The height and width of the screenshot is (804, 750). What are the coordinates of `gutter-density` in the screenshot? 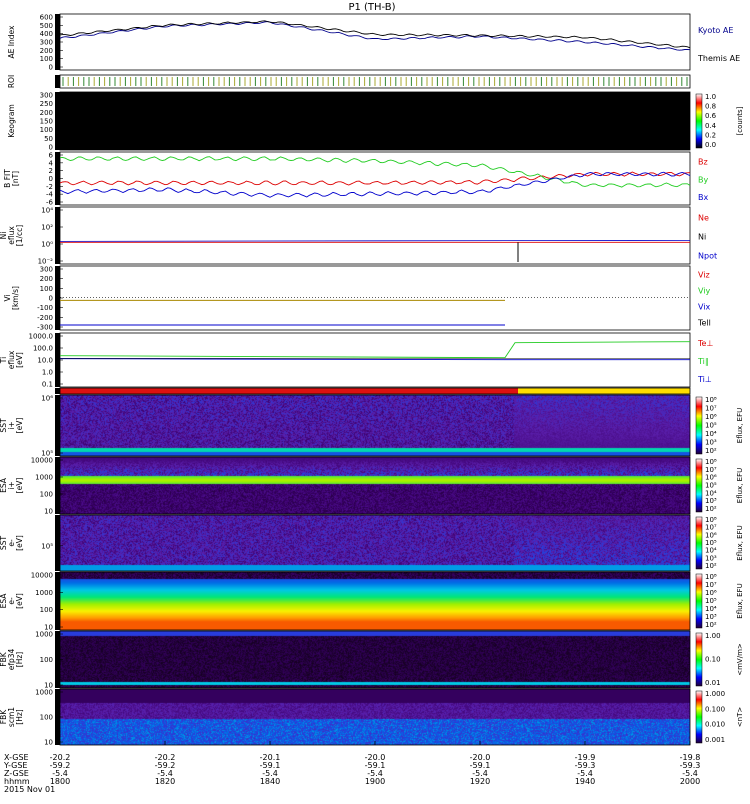 It's located at (57, 235).